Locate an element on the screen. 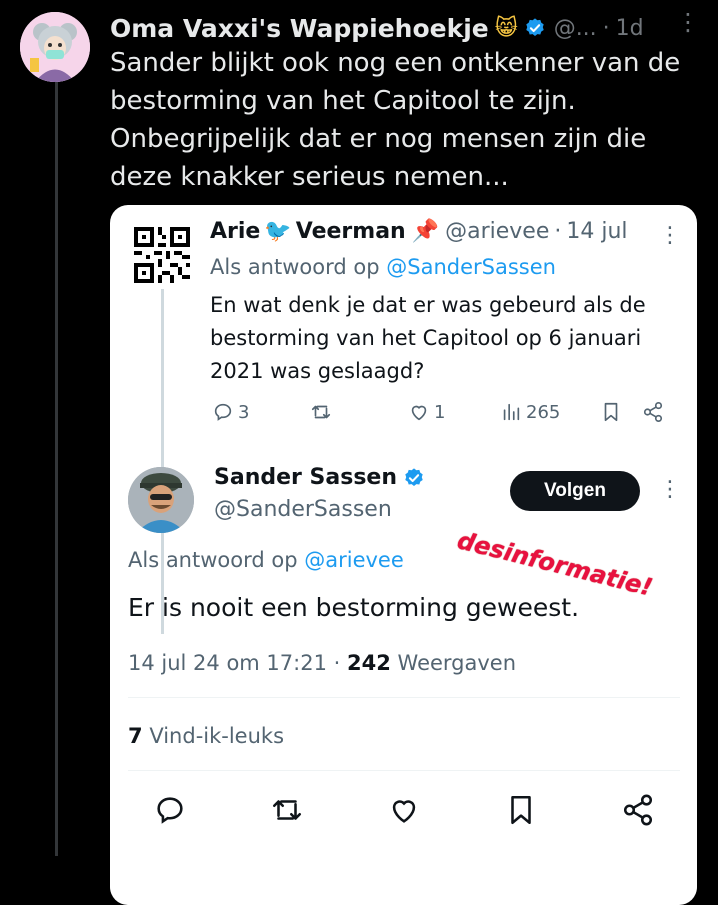  quoted-handle: @arievee is located at coordinates (497, 231).